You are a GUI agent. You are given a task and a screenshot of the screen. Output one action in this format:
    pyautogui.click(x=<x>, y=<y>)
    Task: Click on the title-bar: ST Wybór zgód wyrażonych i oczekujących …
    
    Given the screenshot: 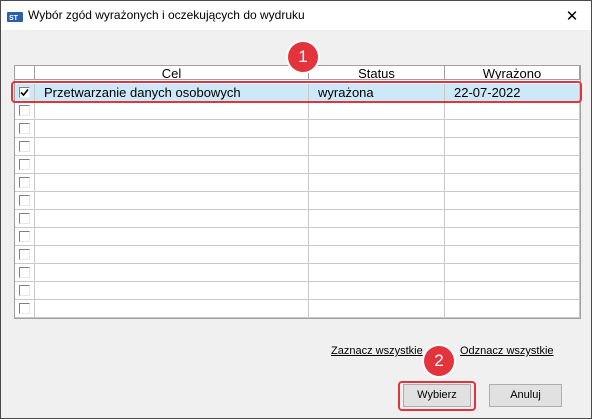 What is the action you would take?
    pyautogui.click(x=296, y=15)
    